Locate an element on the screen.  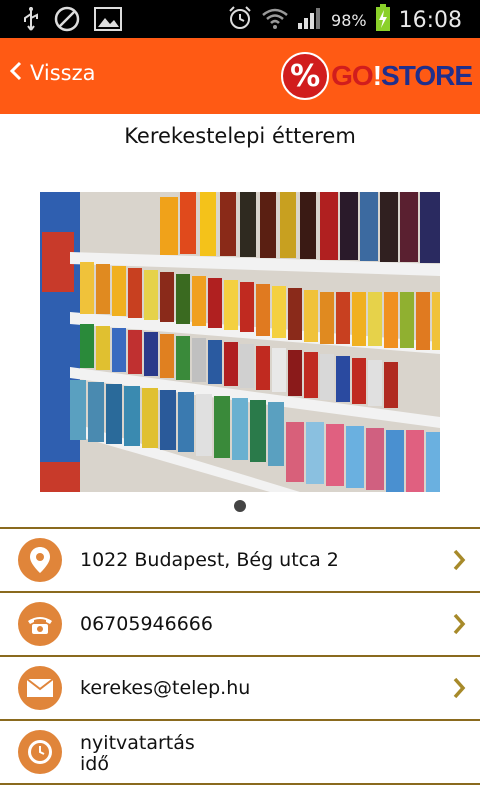
address-row: 1022 Budapest, Bég utca 2 is located at coordinates (240, 559).